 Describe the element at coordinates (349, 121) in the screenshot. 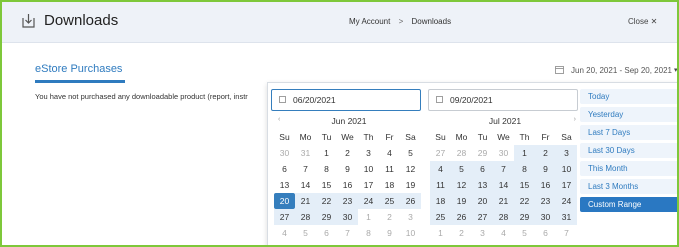

I see `calendar-month-label: Jun 2021` at that location.